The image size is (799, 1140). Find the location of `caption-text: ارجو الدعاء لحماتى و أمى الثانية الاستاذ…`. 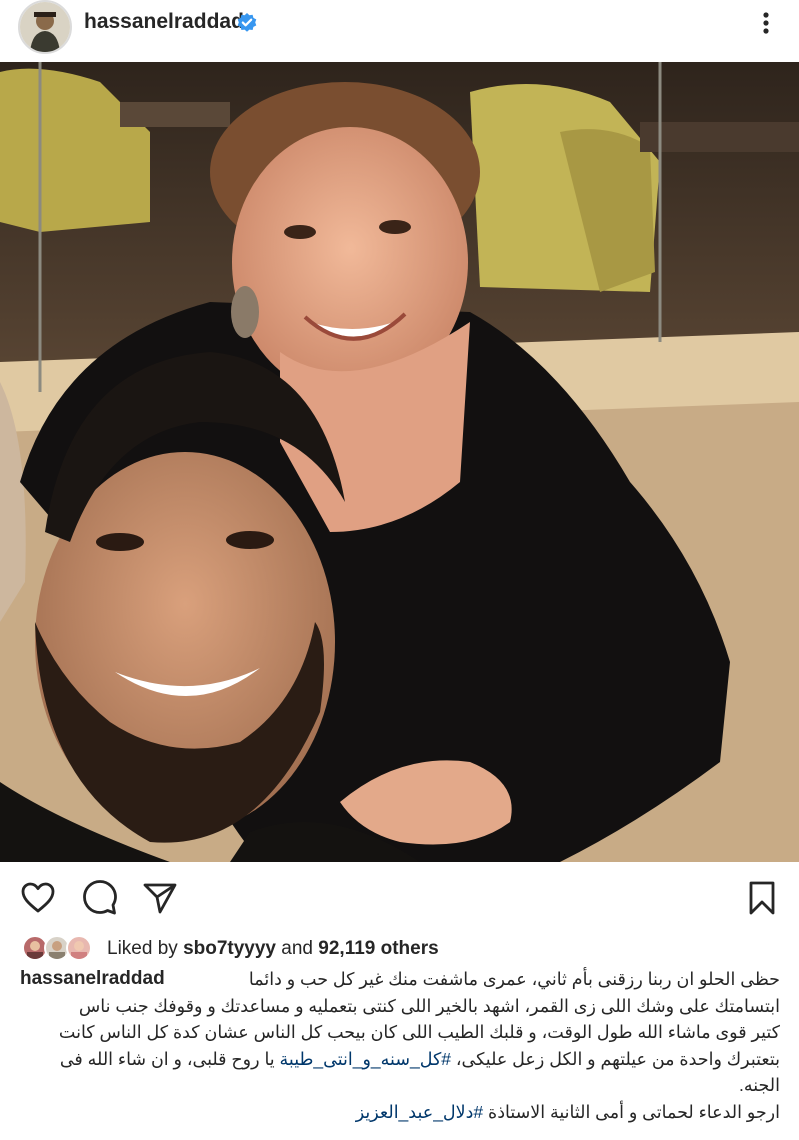

caption-text: ارجو الدعاء لحماتى و أمى الثانية الاستاذ… is located at coordinates (634, 1111).